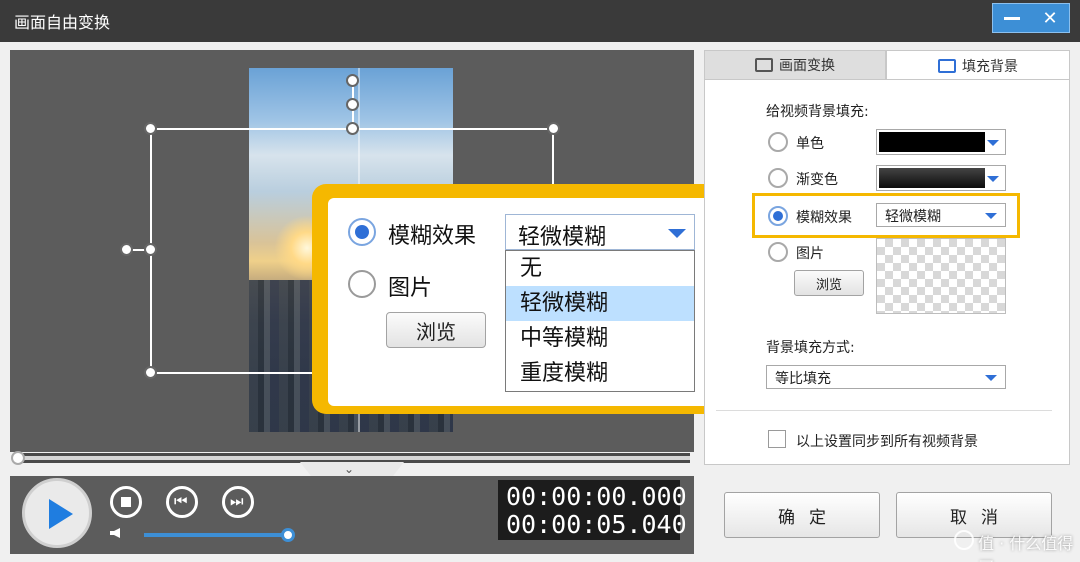 The height and width of the screenshot is (562, 1080). Describe the element at coordinates (352, 104) in the screenshot. I see `scale-handle-top-outer` at that location.